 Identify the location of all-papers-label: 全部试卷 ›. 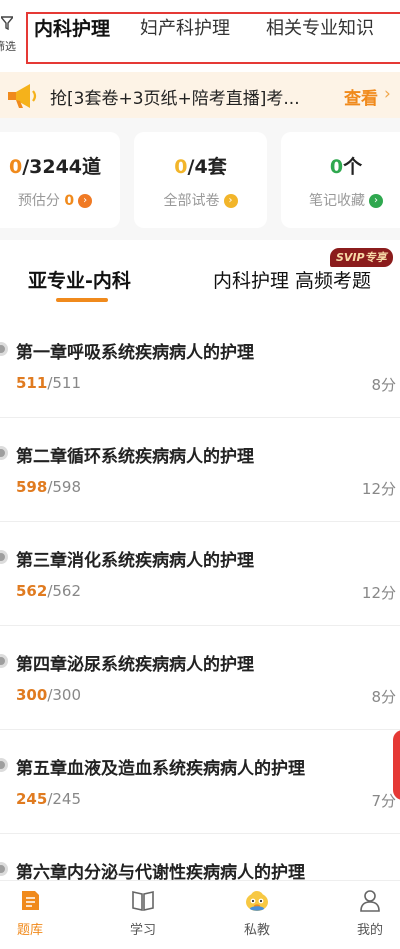
(200, 200).